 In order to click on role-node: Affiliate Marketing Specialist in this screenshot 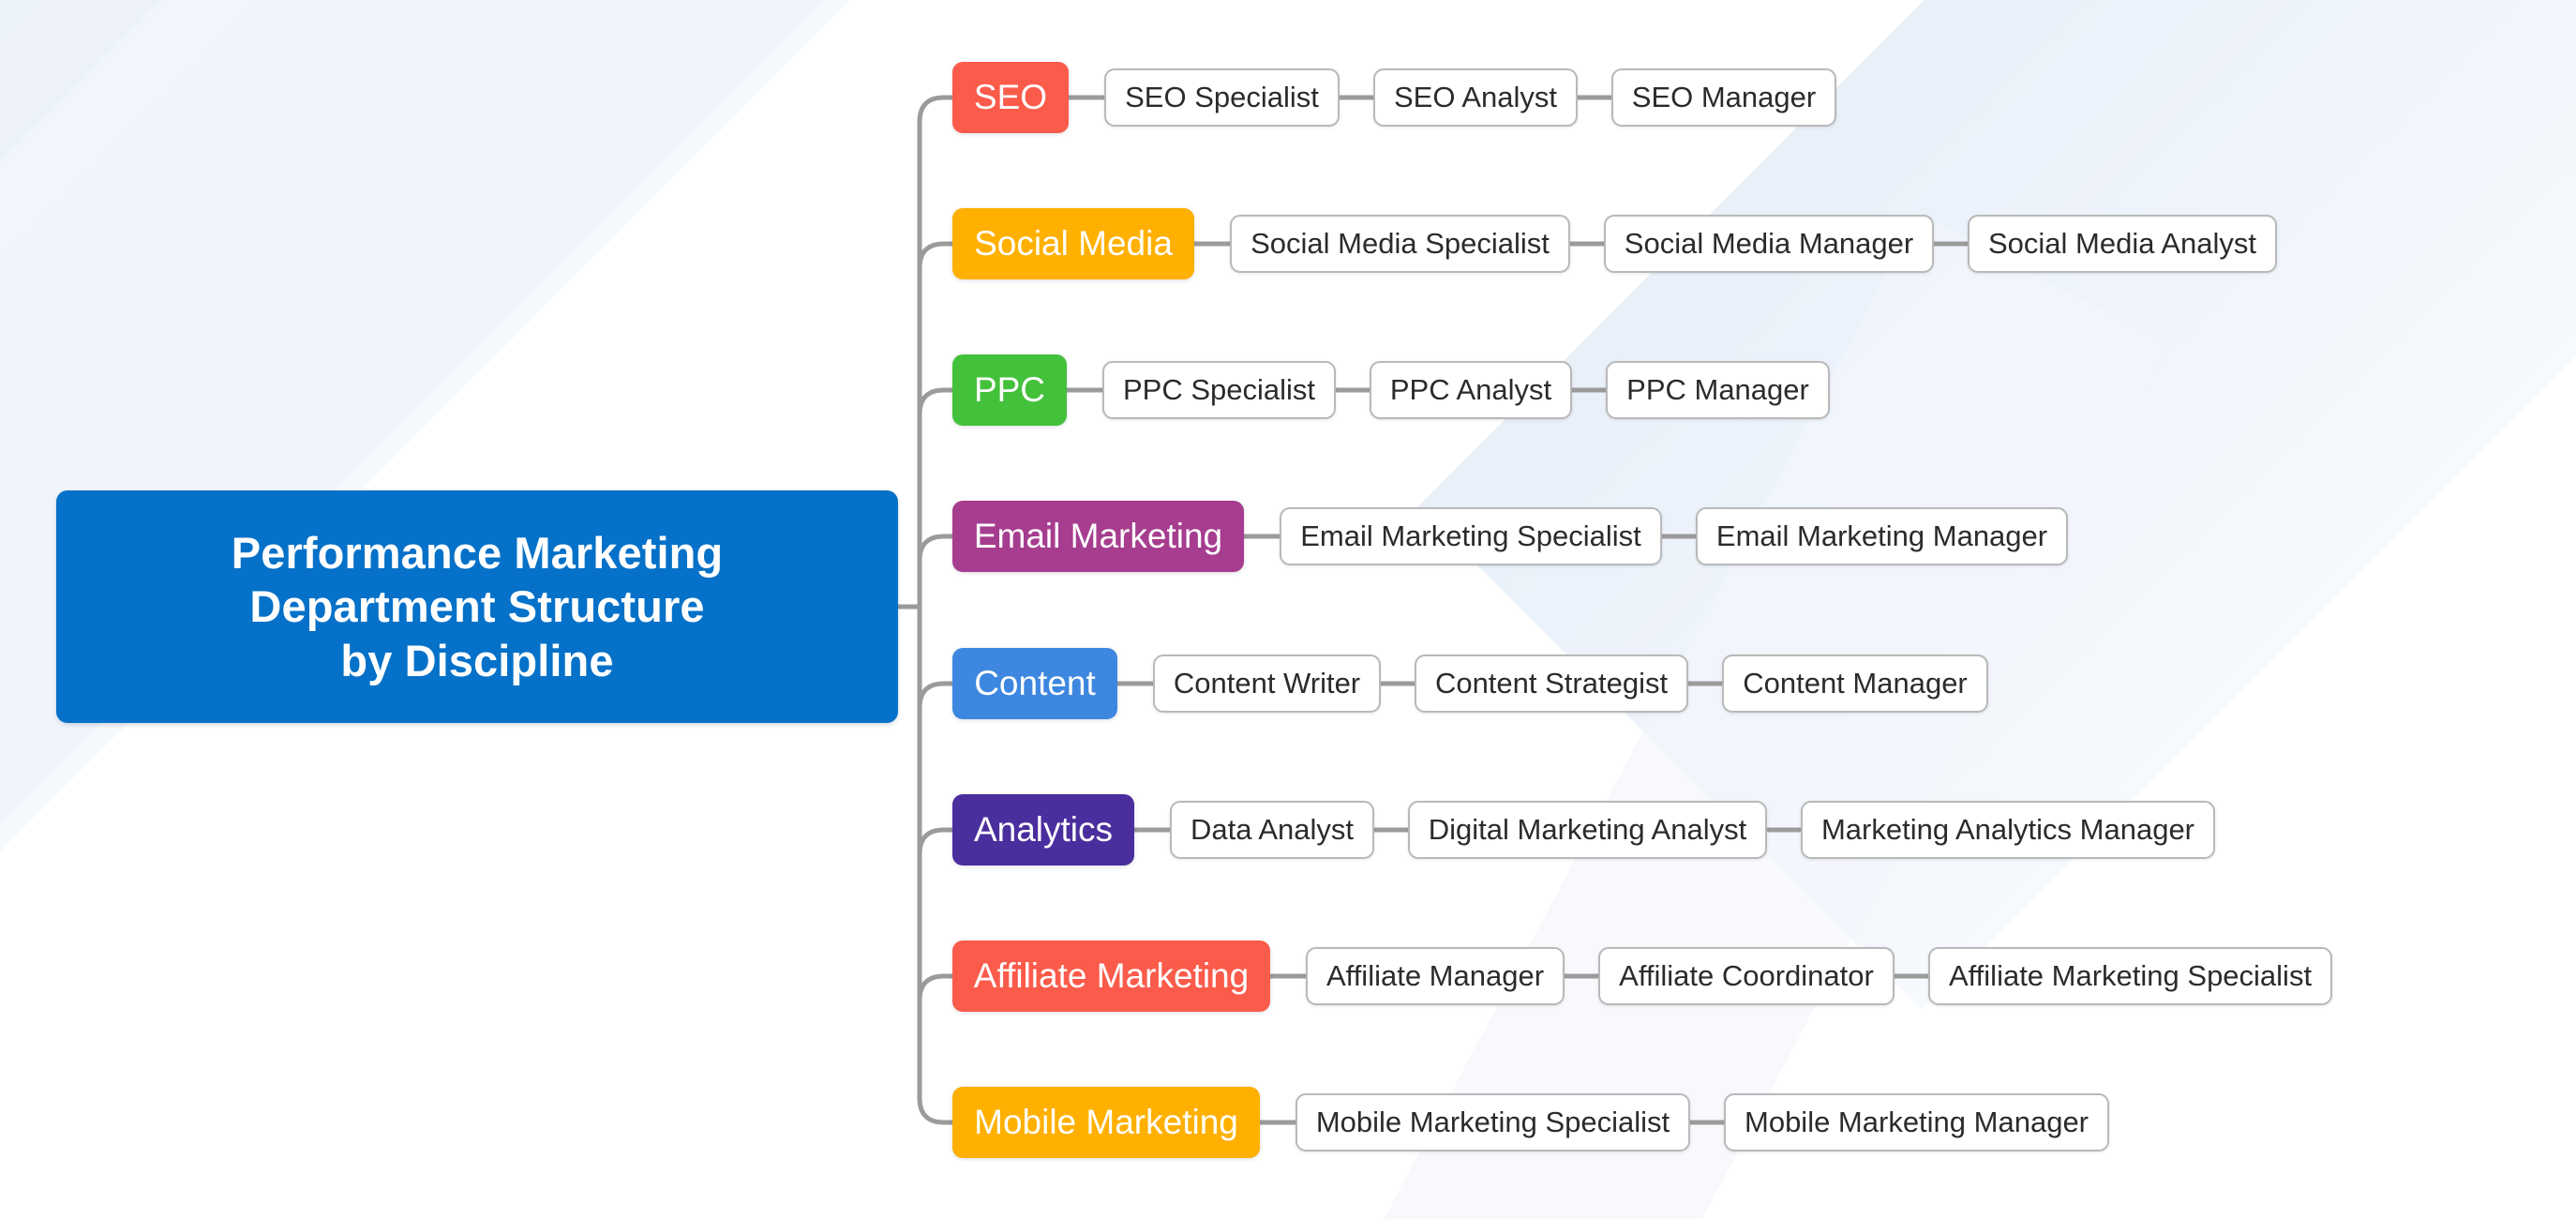, I will do `click(2130, 976)`.